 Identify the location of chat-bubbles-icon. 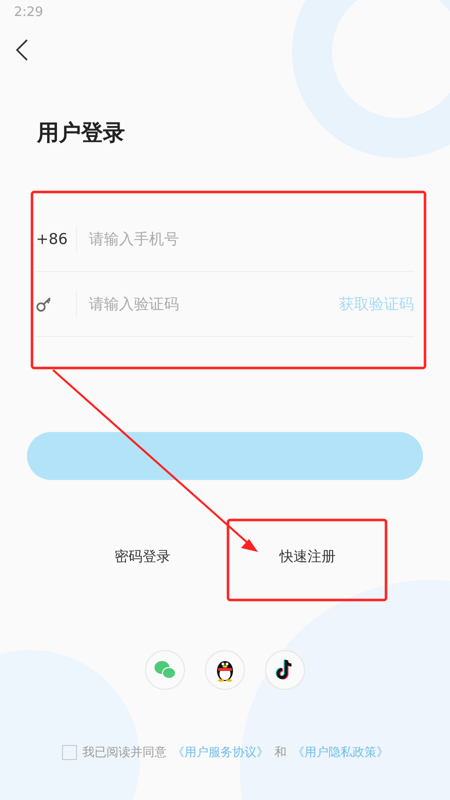
(165, 670).